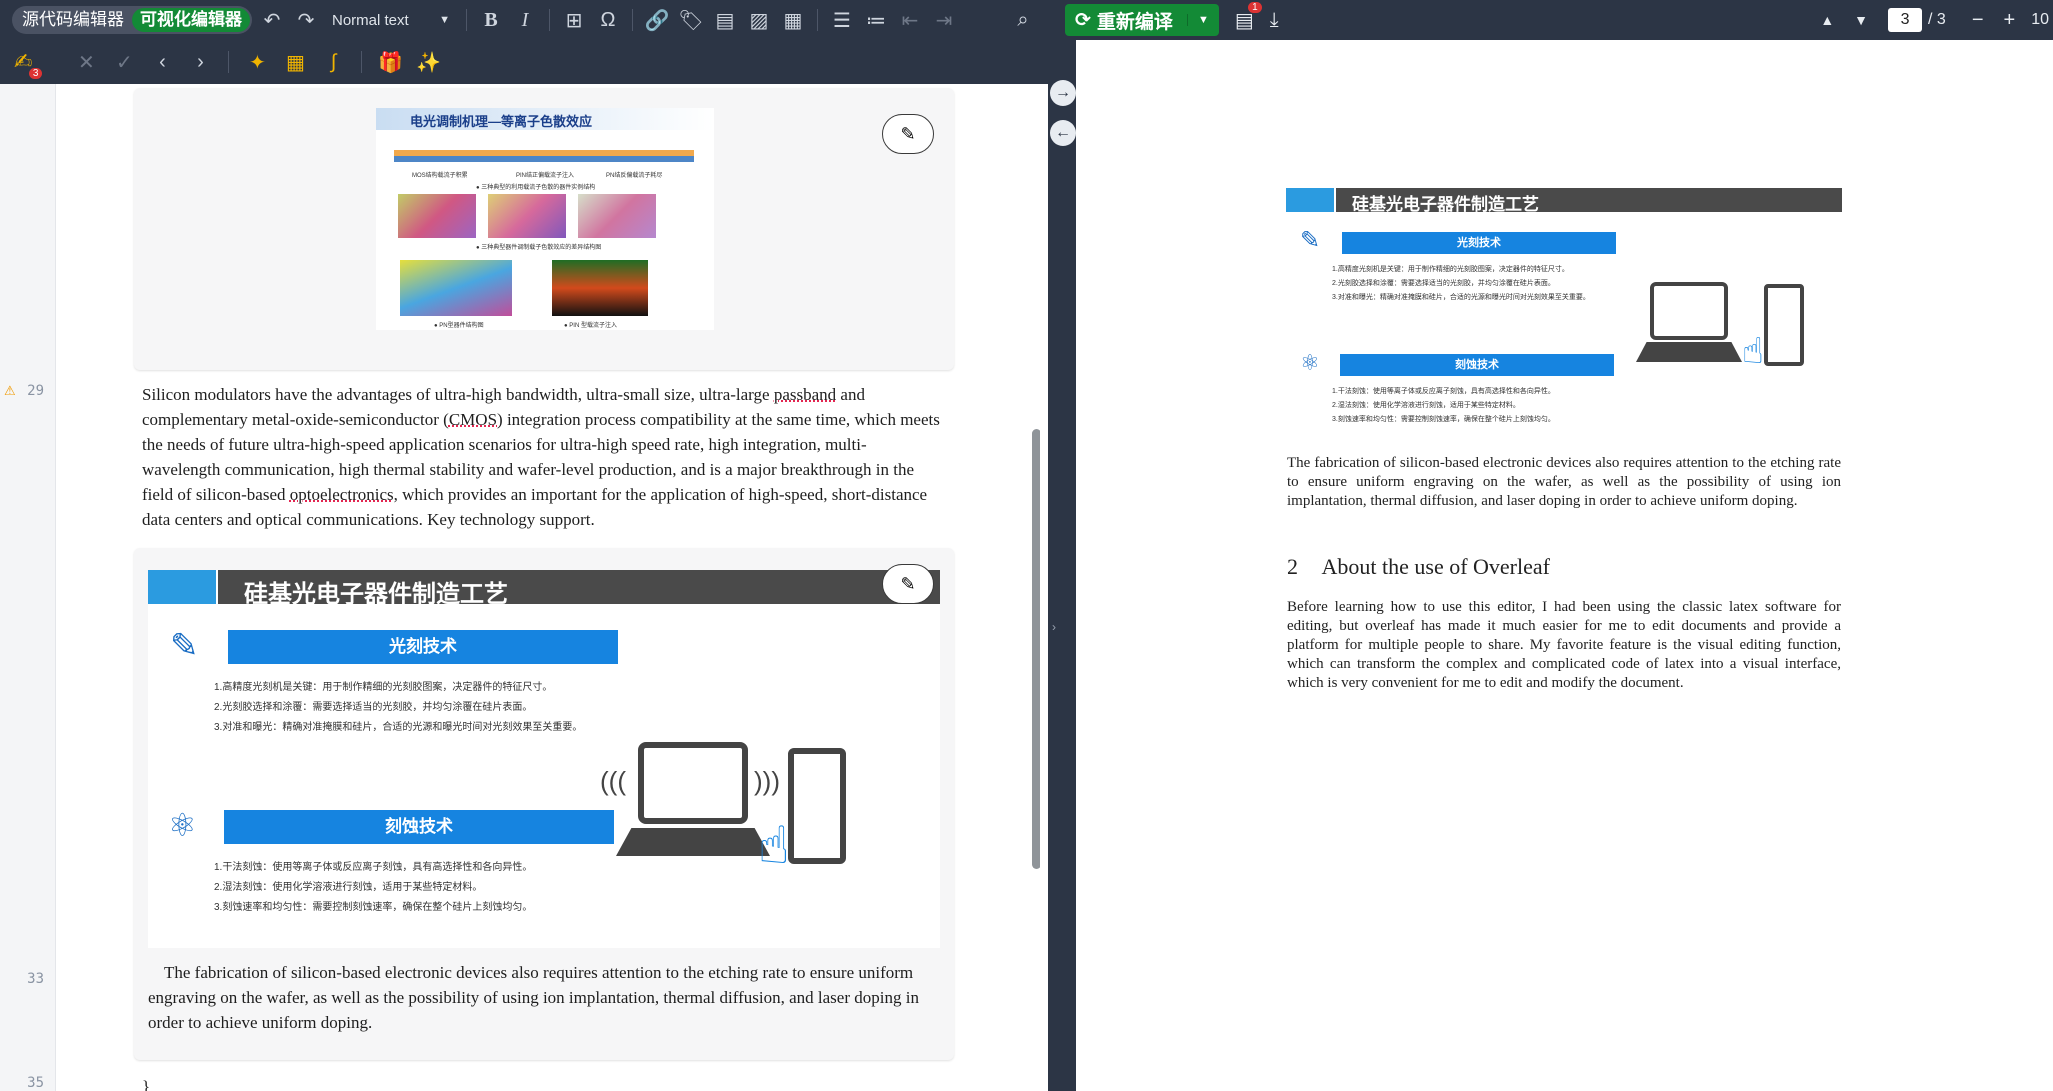  I want to click on source-editor-tab: 源代码编辑器, so click(73, 20).